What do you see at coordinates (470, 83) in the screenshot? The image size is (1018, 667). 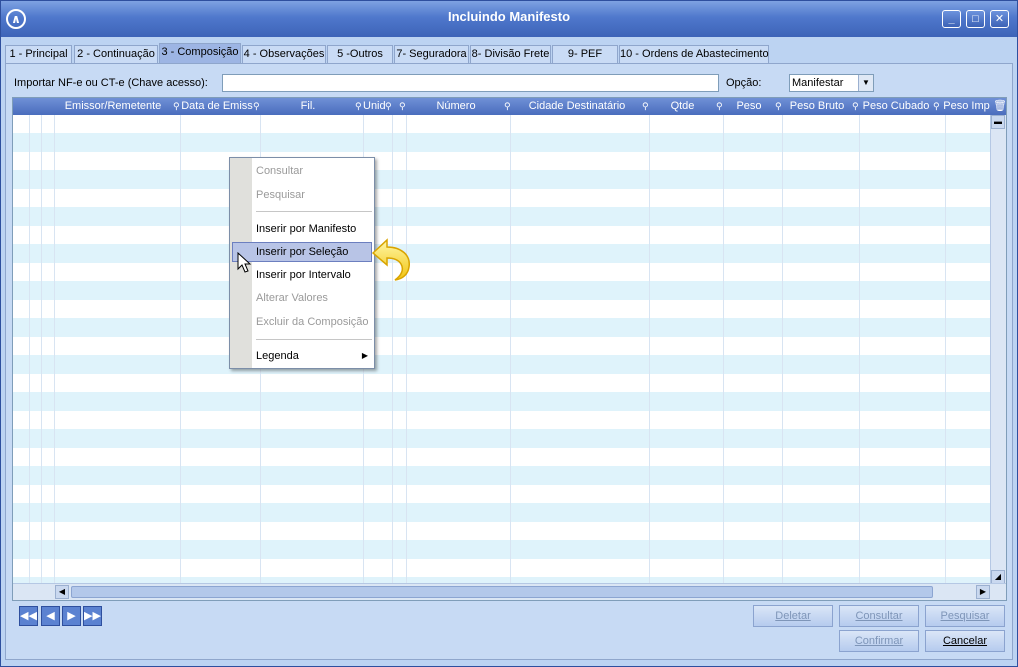 I see `import-key-input` at bounding box center [470, 83].